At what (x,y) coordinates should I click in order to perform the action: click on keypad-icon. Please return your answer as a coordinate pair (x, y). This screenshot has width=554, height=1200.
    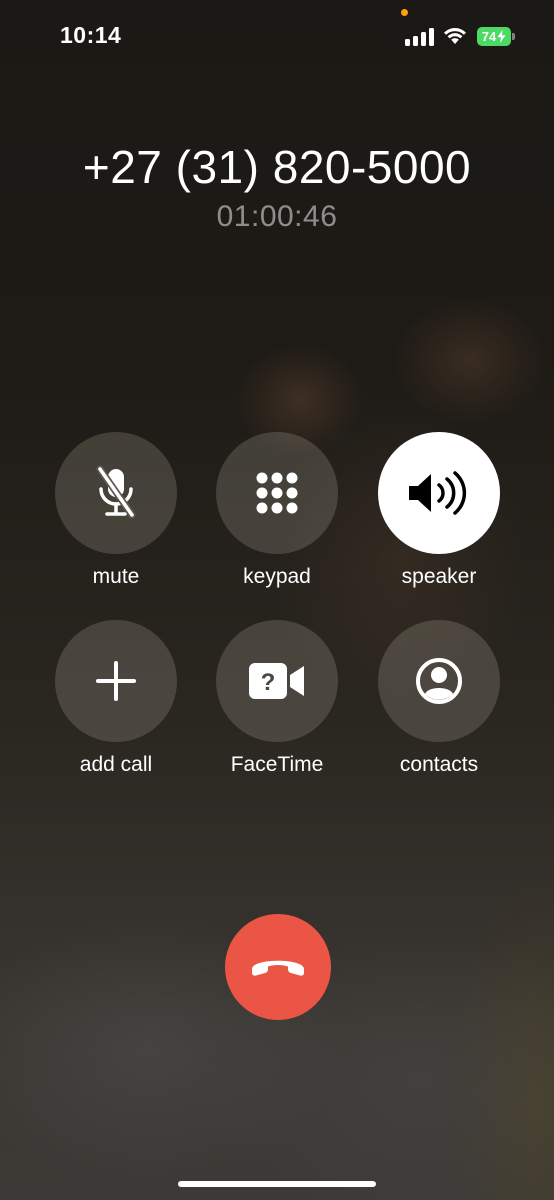
    Looking at the image, I should click on (277, 493).